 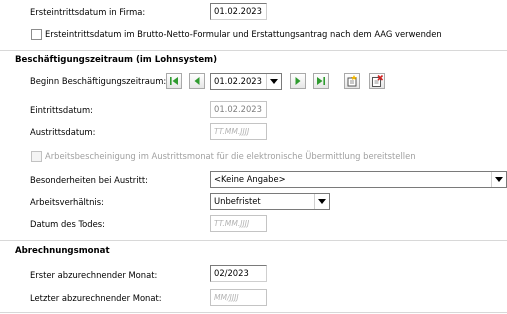 I want to click on period-start-value: 01.02.2023, so click(x=238, y=81).